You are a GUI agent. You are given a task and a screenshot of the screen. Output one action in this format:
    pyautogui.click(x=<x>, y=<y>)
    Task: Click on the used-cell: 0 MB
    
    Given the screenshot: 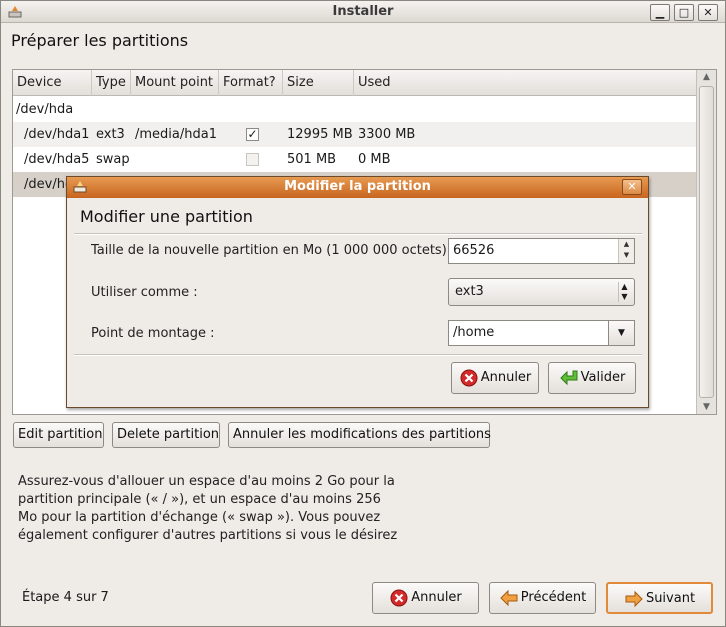 What is the action you would take?
    pyautogui.click(x=374, y=159)
    